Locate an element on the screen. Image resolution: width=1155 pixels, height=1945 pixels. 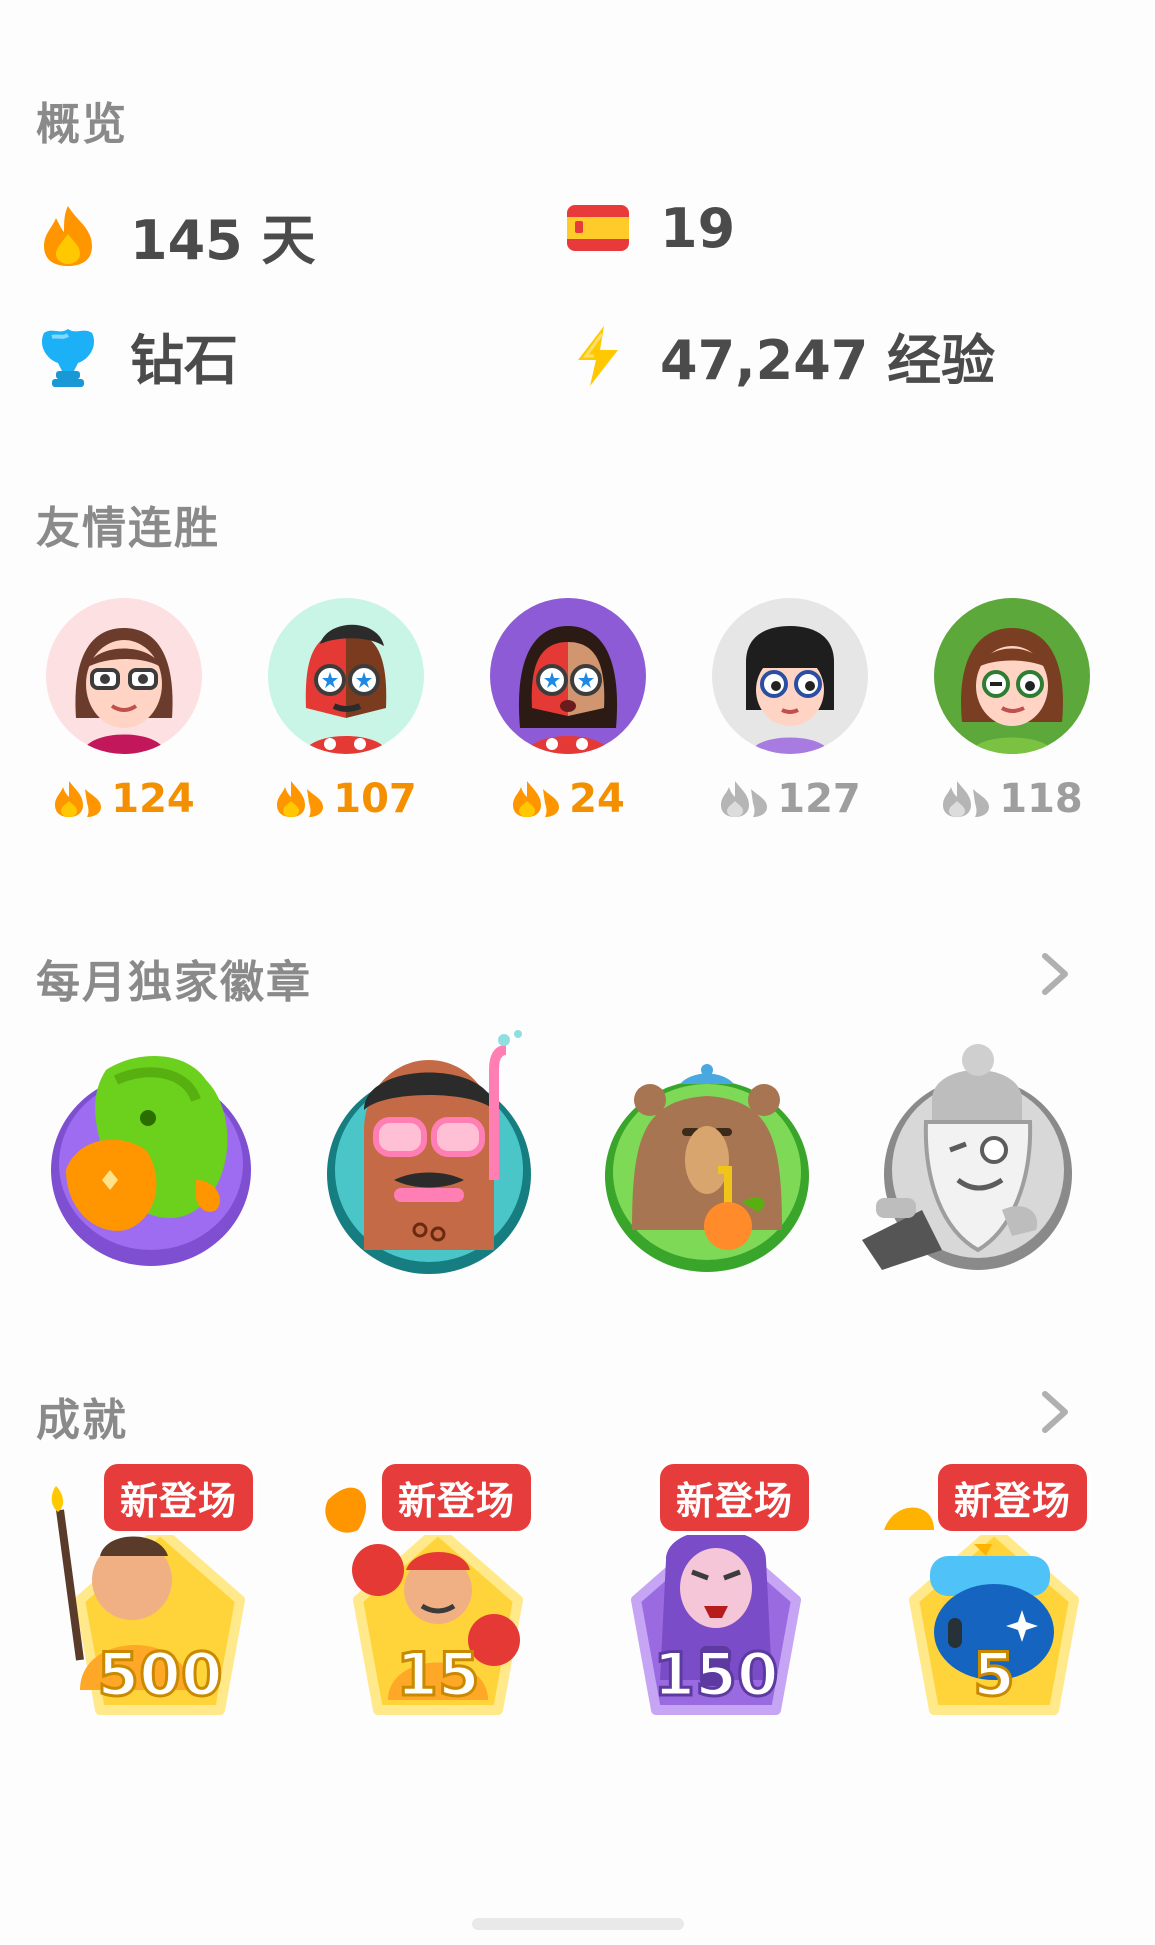
achievement-item: 新登场 5 is located at coordinates (994, 1600).